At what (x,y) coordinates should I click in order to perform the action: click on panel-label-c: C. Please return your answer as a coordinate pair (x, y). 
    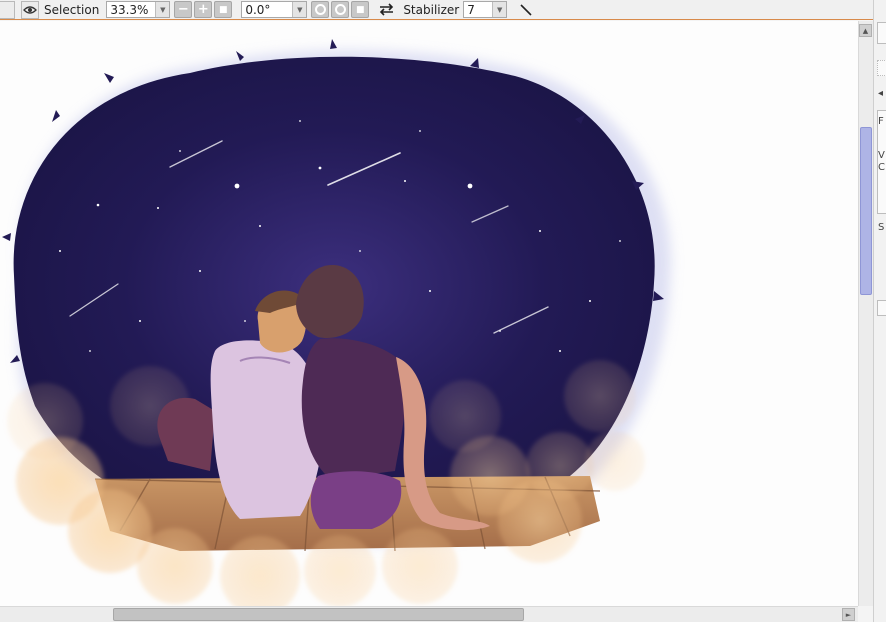
    Looking at the image, I should click on (881, 167).